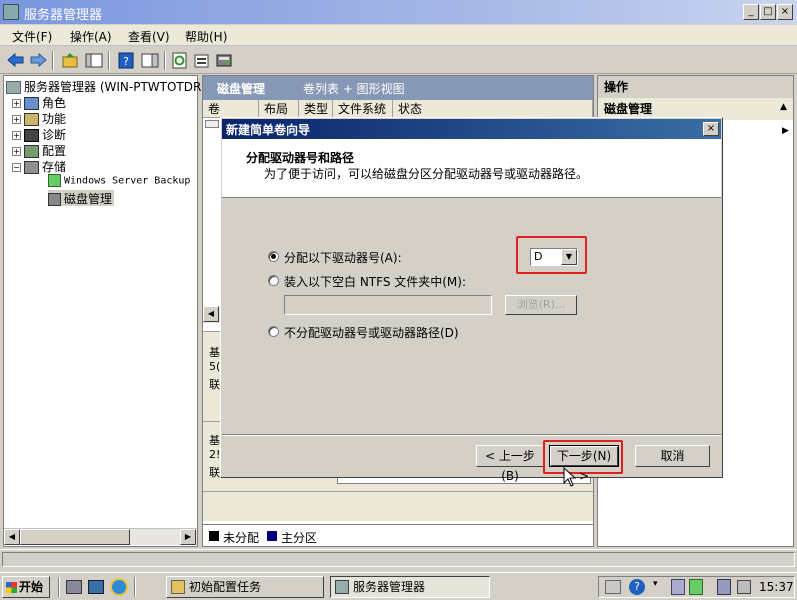 Image resolution: width=797 pixels, height=600 pixels. I want to click on assign-drive-letter-radio, so click(273, 256).